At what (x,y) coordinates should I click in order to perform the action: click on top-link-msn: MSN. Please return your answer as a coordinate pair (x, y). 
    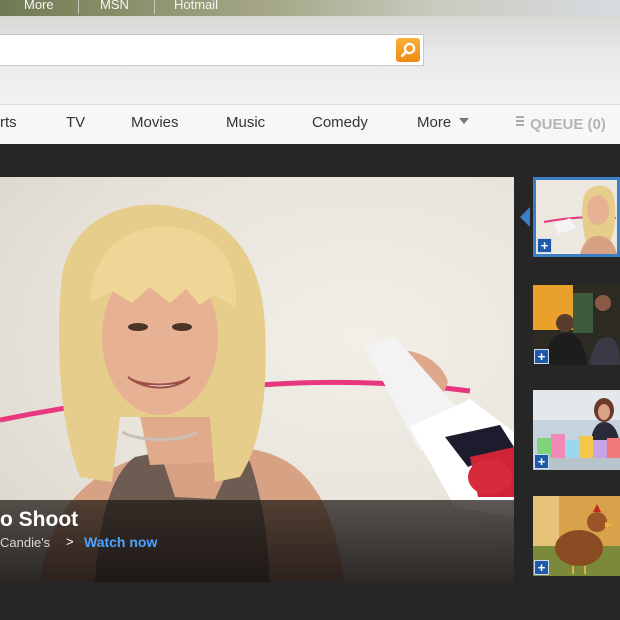
    Looking at the image, I should click on (114, 6).